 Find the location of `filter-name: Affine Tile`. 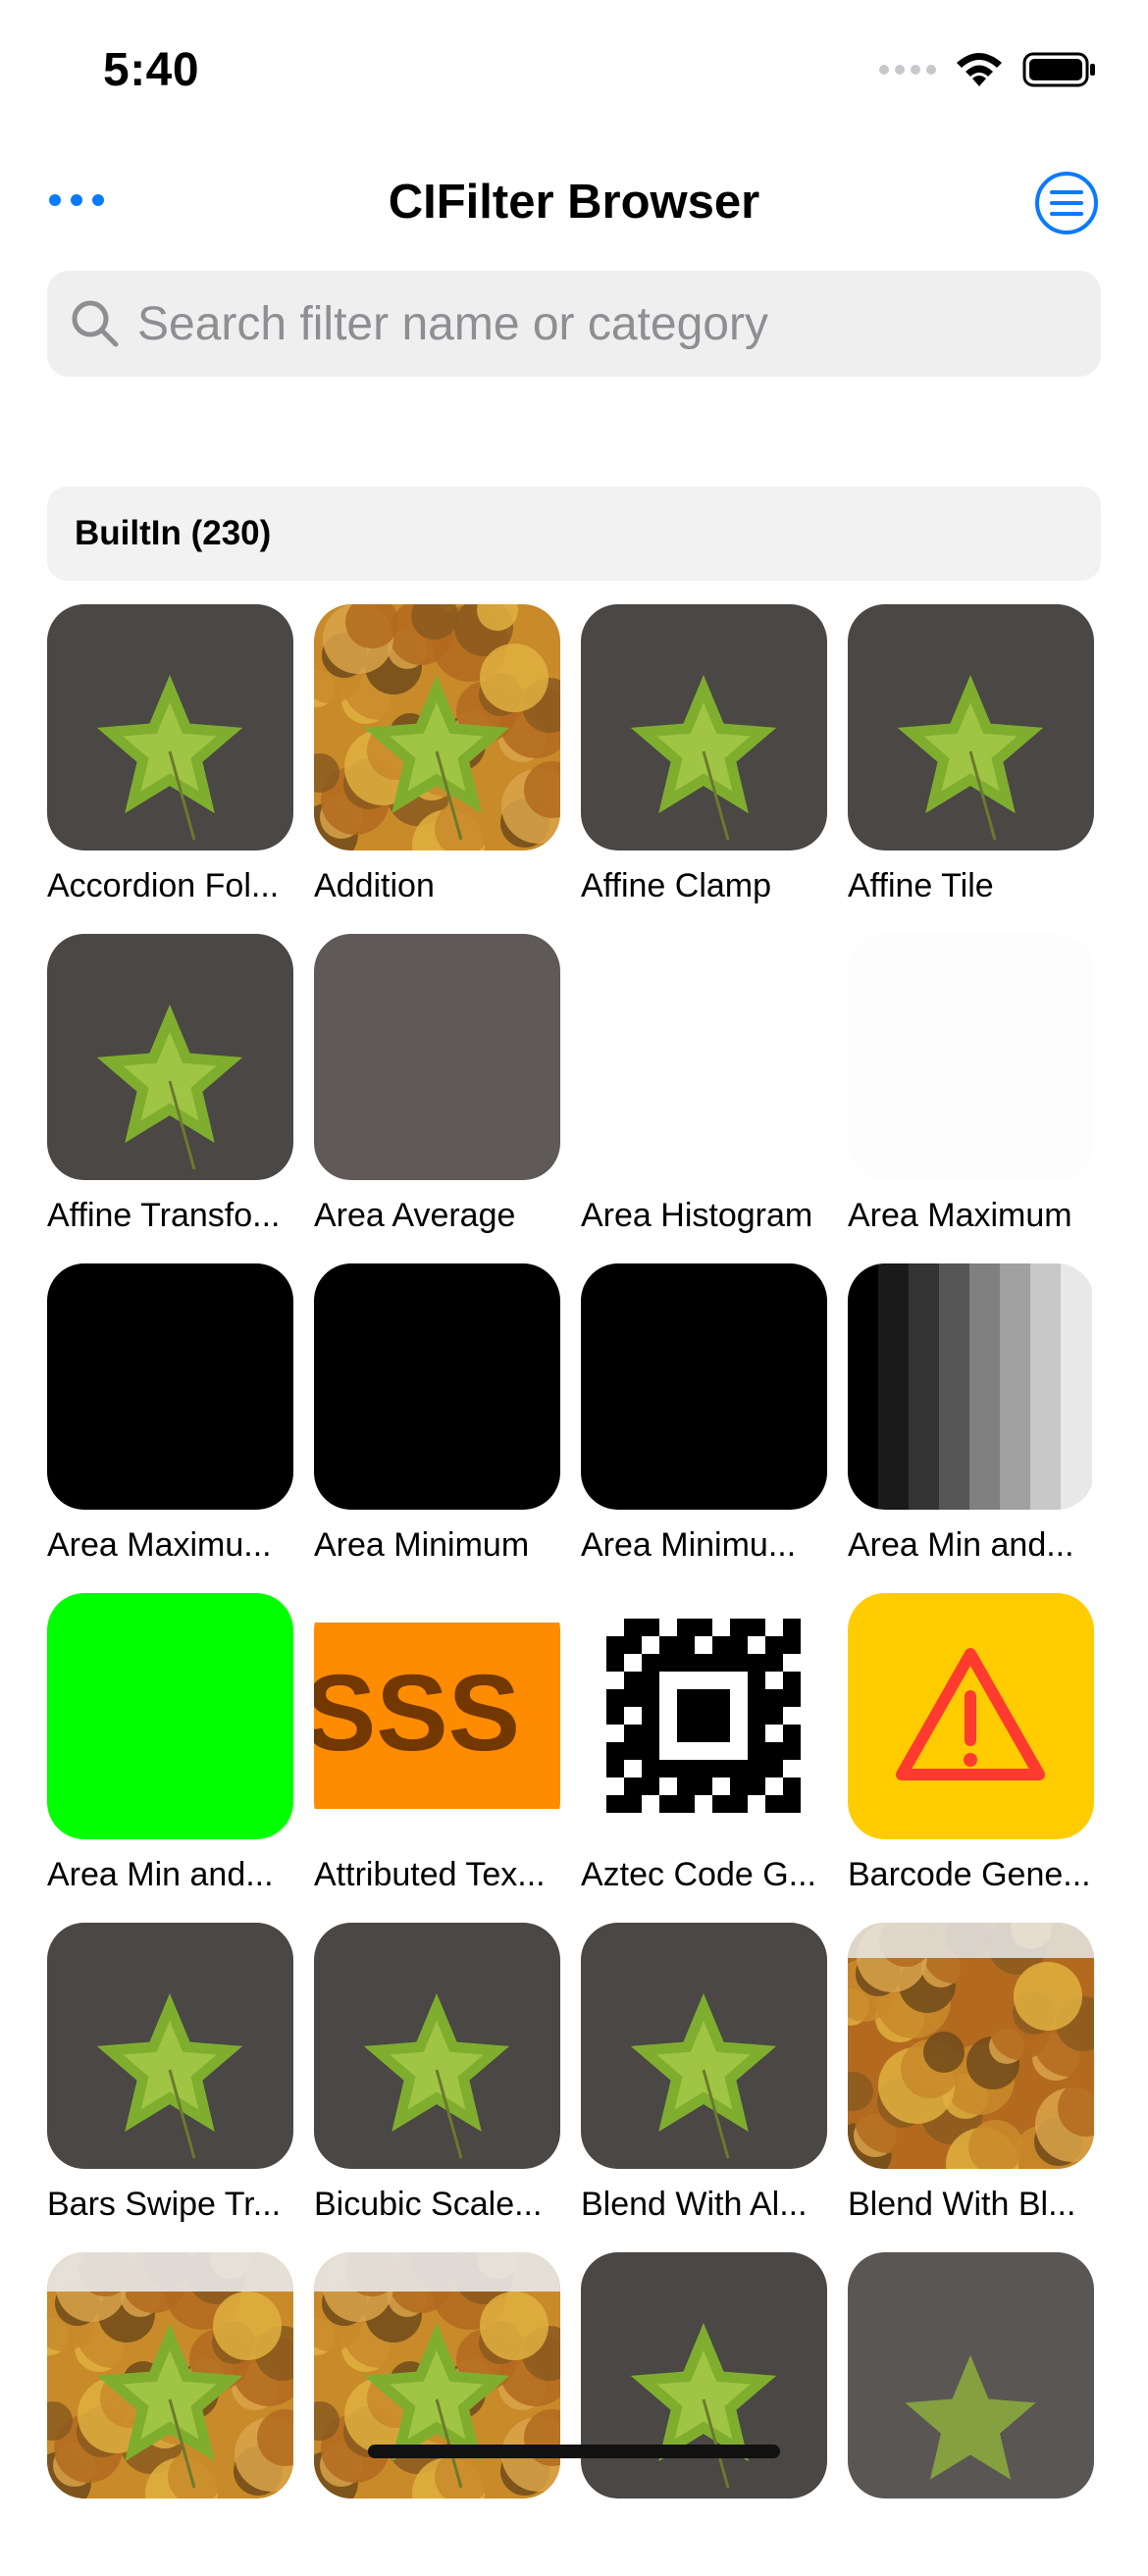

filter-name: Affine Tile is located at coordinates (921, 885).